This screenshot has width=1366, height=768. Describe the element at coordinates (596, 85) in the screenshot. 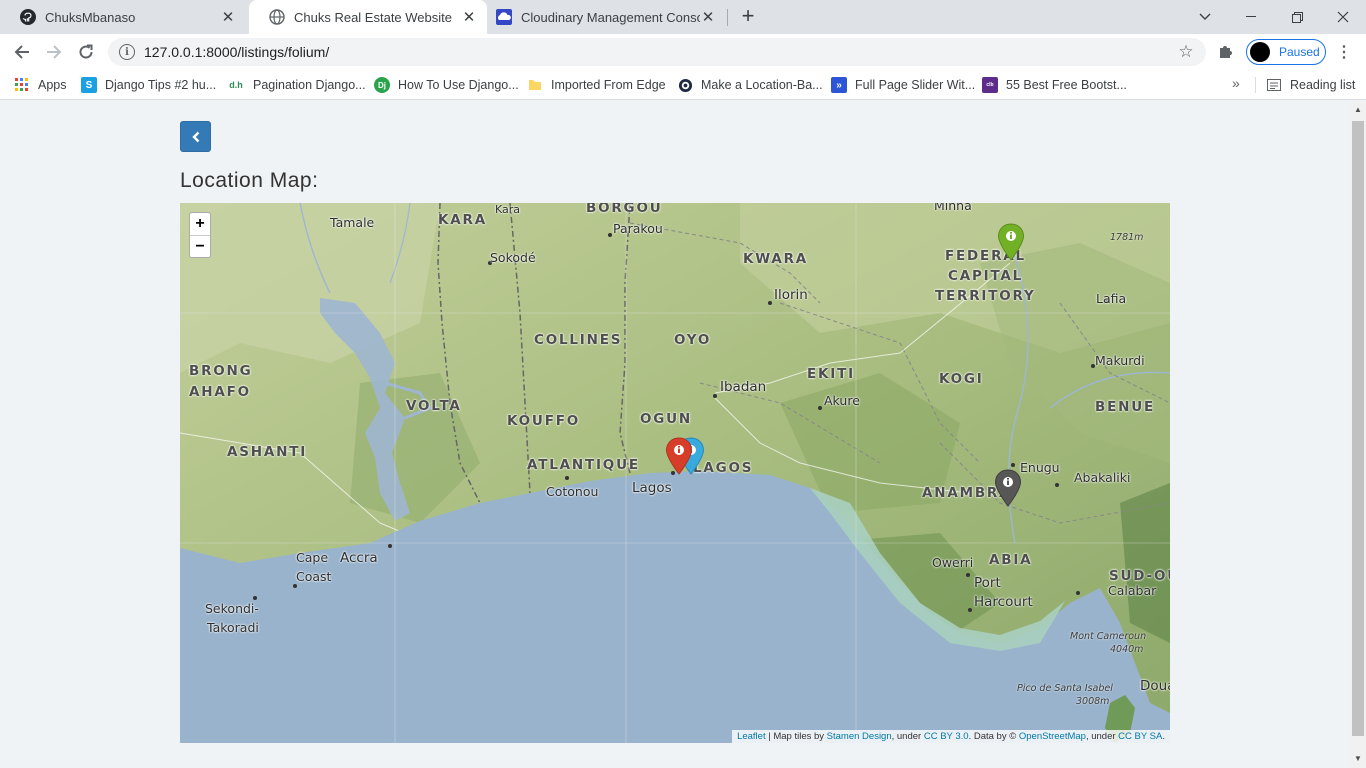

I see `bookmark-imported-from-edge: Imported From Edge` at that location.